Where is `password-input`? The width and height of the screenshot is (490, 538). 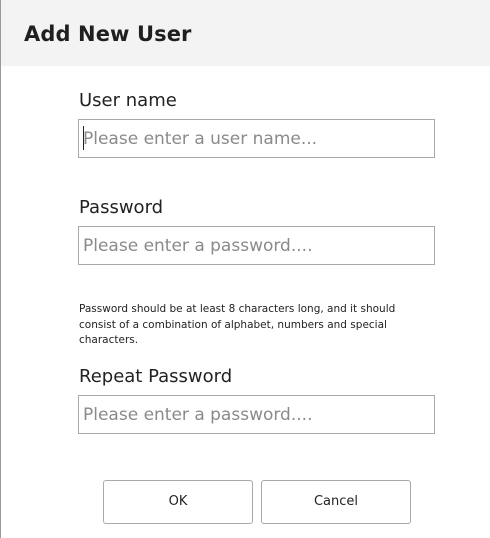
password-input is located at coordinates (256, 245).